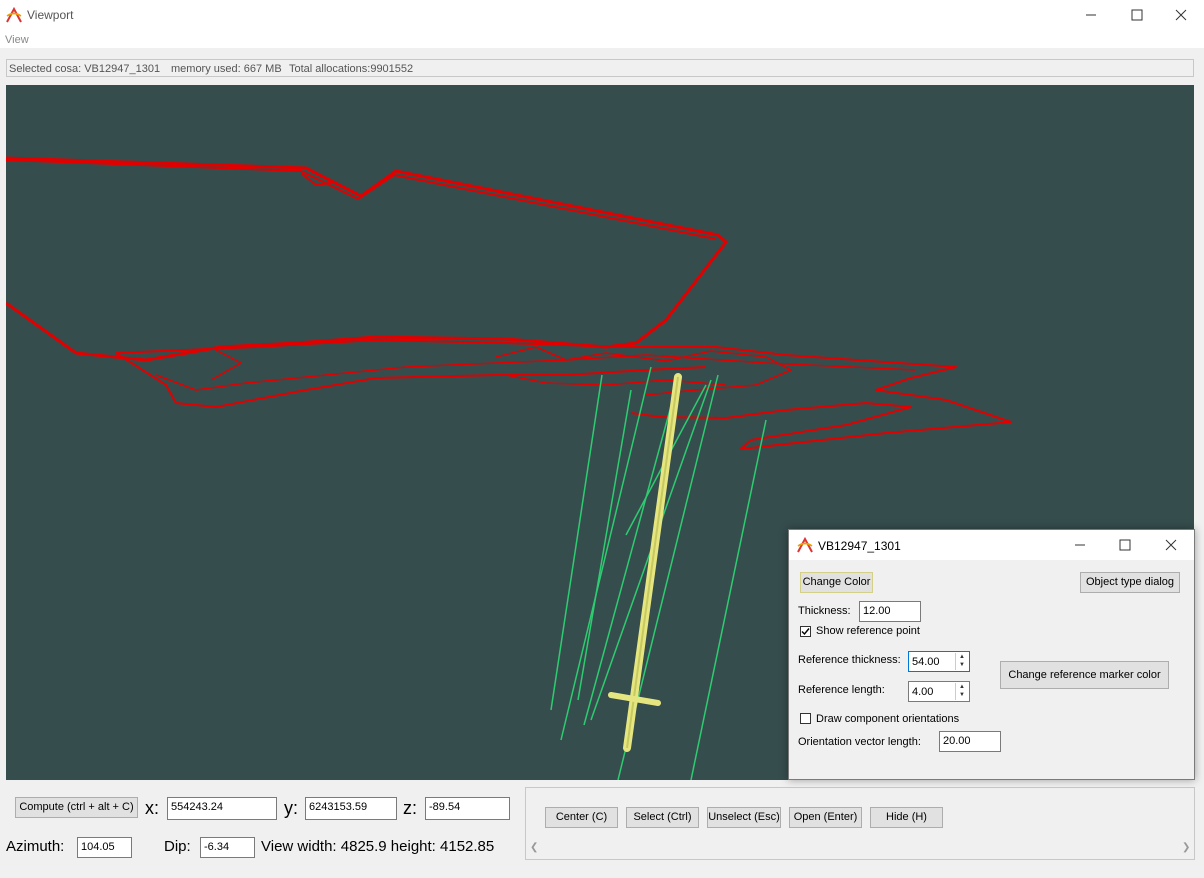 This screenshot has width=1204, height=878. Describe the element at coordinates (906, 817) in the screenshot. I see `hide-button: Hide (H)` at that location.